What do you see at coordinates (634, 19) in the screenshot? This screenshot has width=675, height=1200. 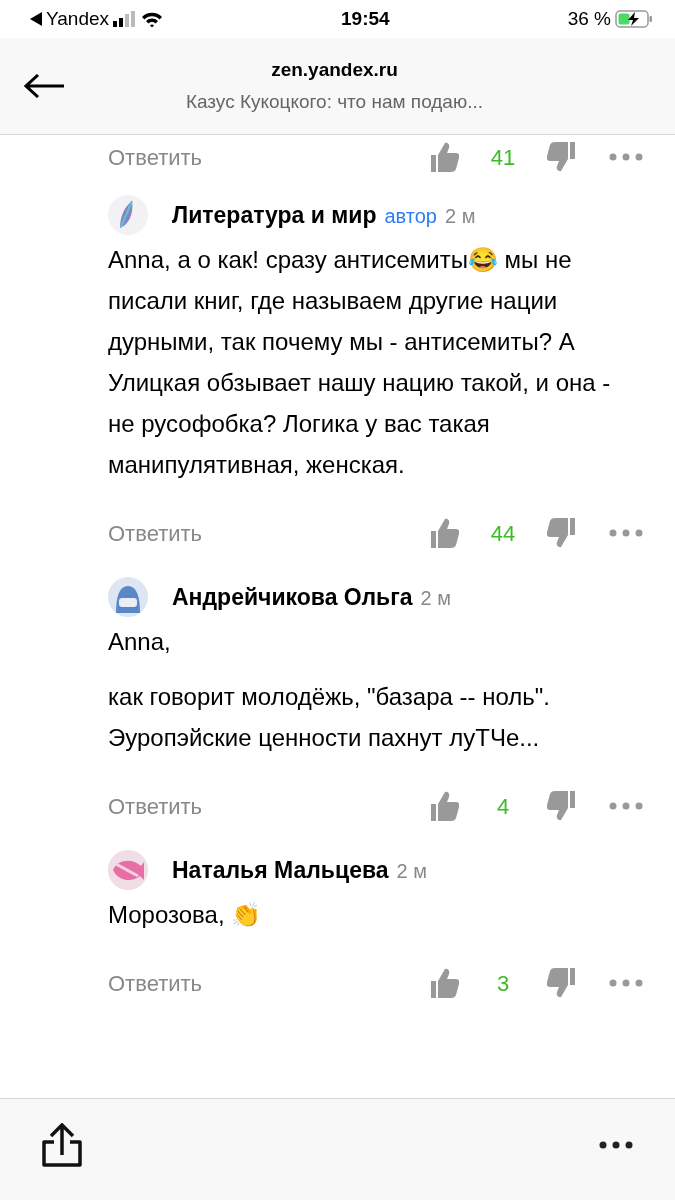 I see `battery-charging-icon` at bounding box center [634, 19].